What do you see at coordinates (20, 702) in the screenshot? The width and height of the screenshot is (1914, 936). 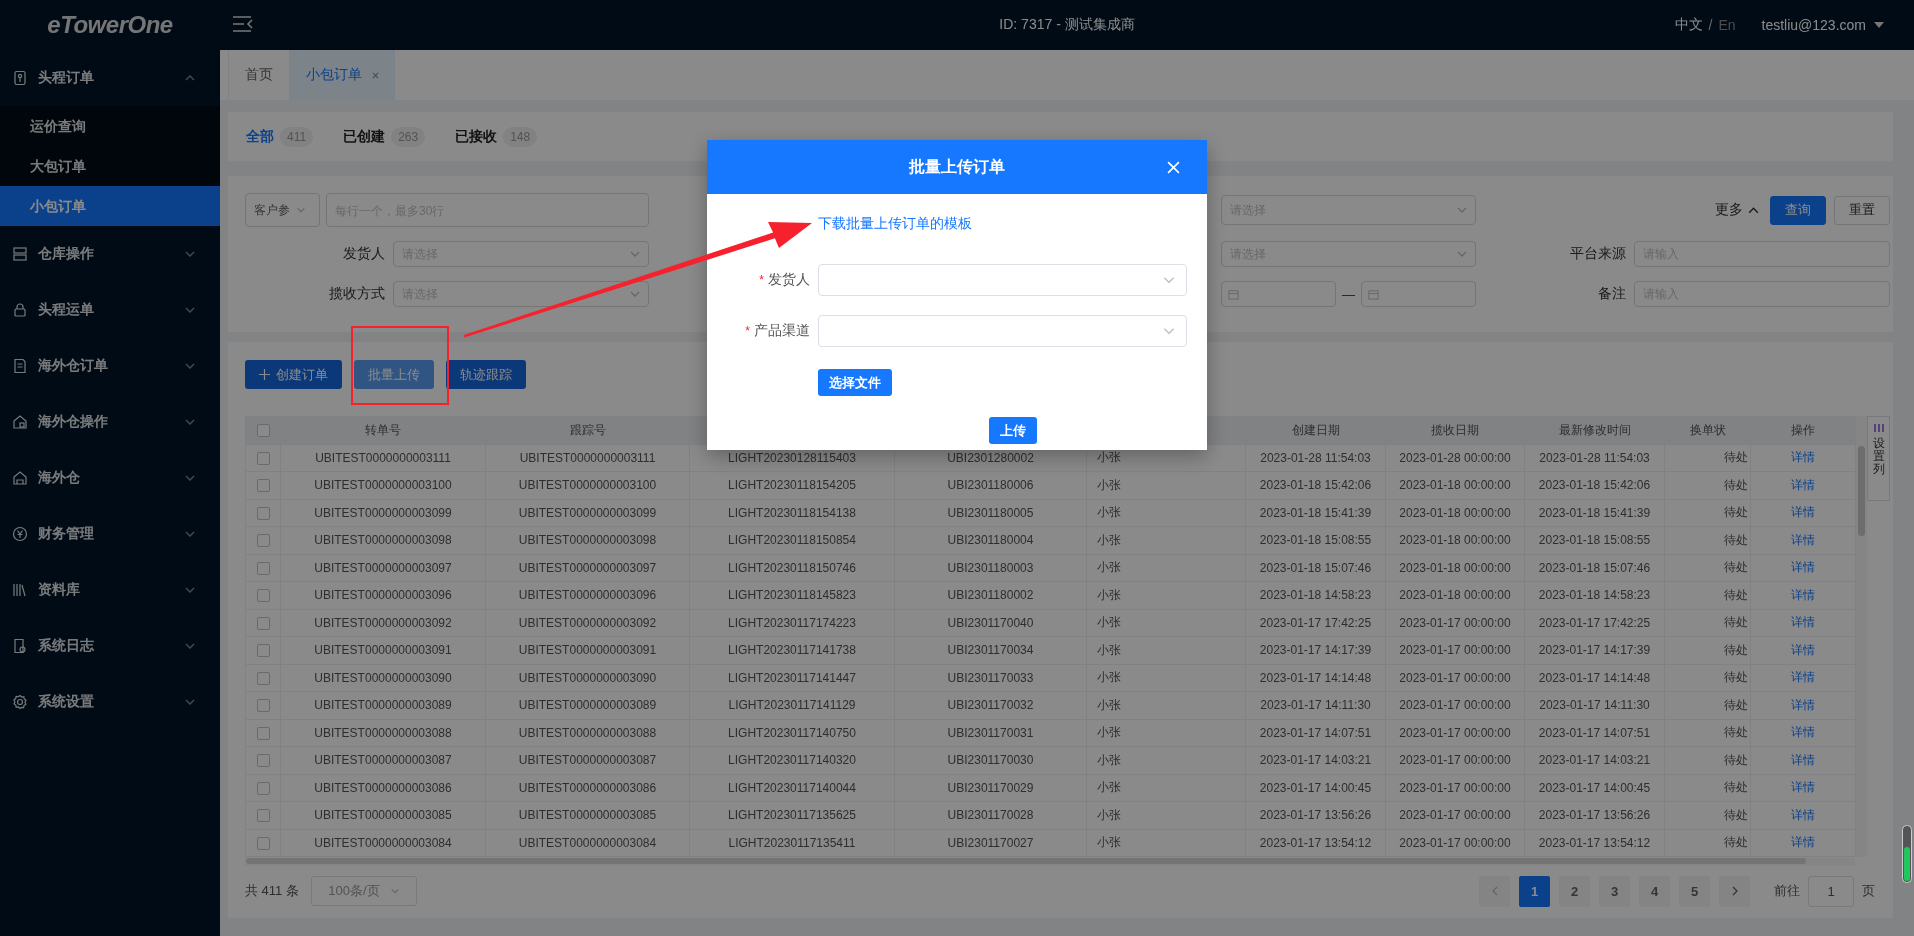 I see `settings-icon` at bounding box center [20, 702].